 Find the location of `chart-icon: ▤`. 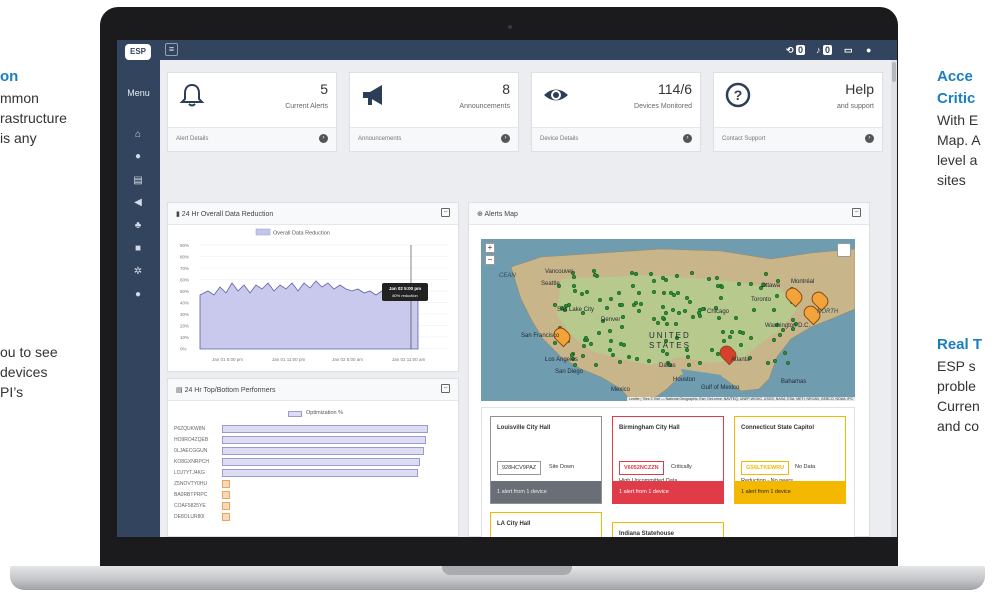

chart-icon: ▤ is located at coordinates (138, 181).